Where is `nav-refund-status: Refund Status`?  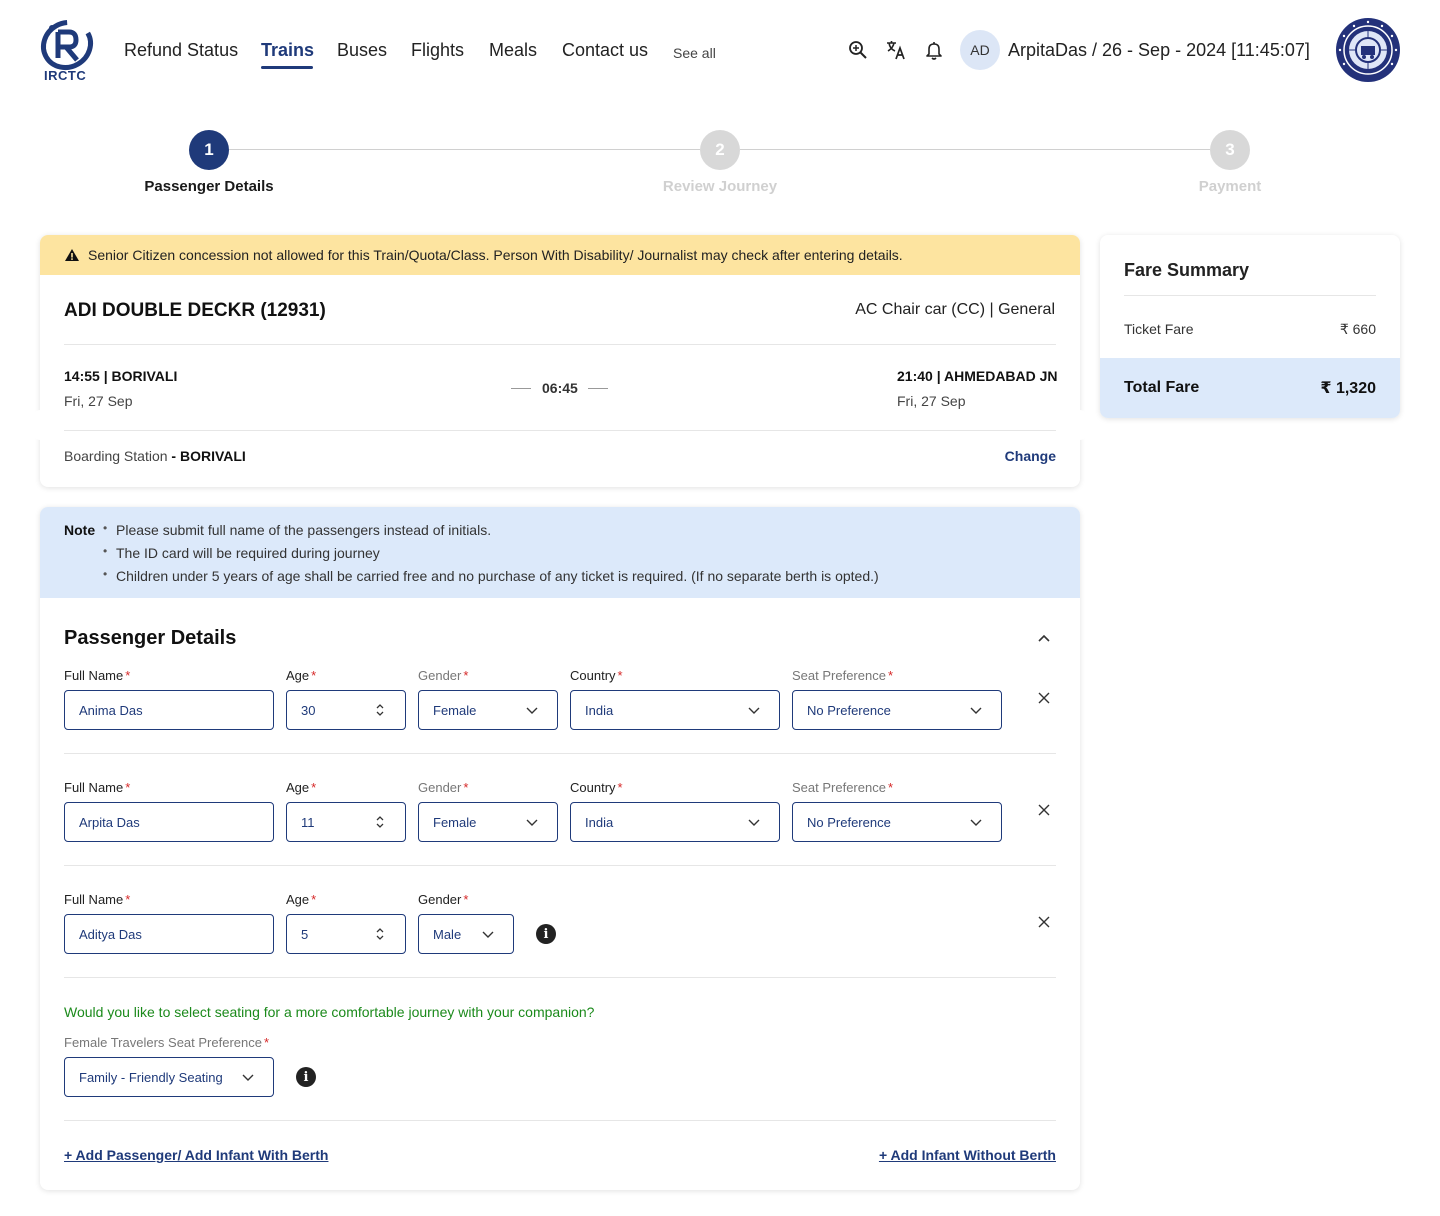
nav-refund-status: Refund Status is located at coordinates (181, 50).